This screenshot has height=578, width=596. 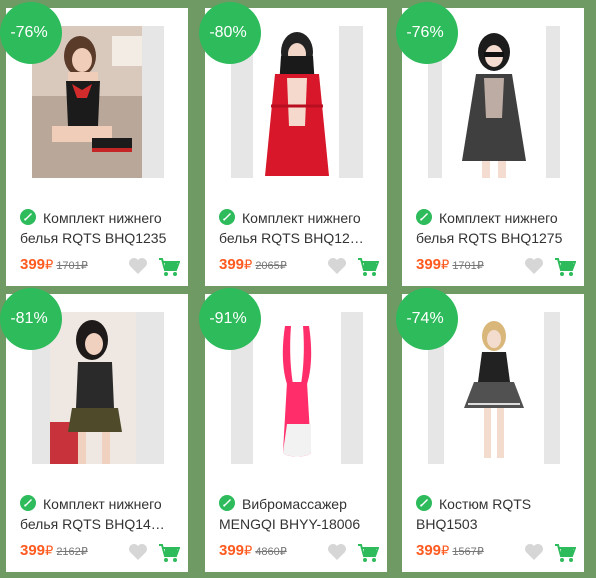 I want to click on discount-badge: -80%, so click(x=230, y=33).